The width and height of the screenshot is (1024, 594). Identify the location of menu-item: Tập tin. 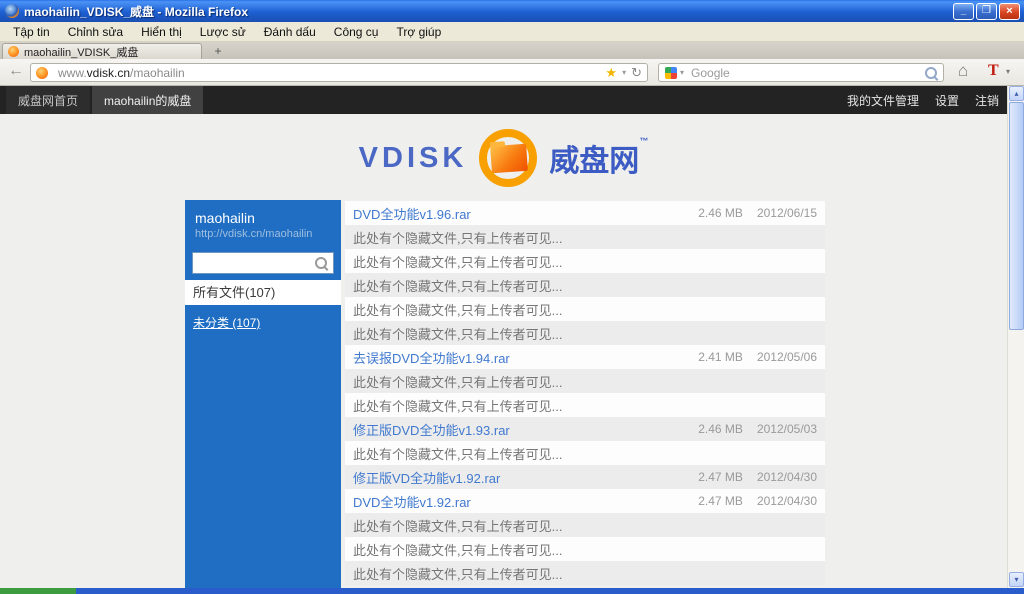
(31, 32).